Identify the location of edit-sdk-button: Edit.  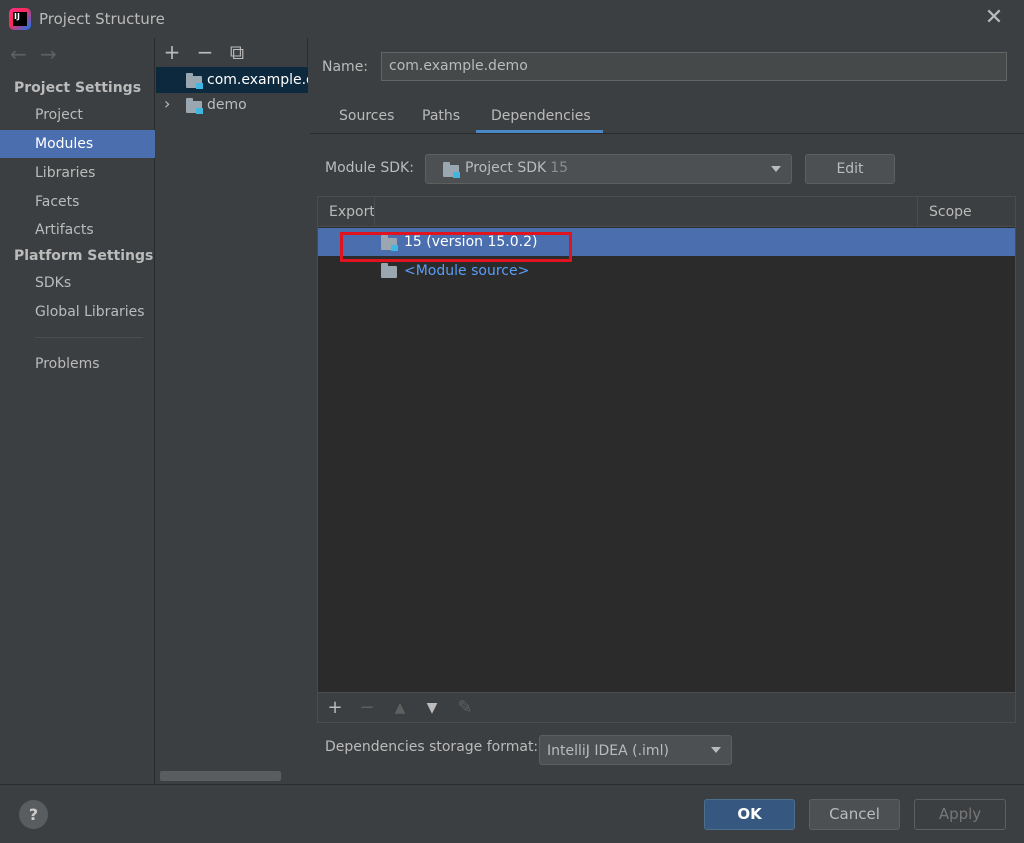
(850, 169).